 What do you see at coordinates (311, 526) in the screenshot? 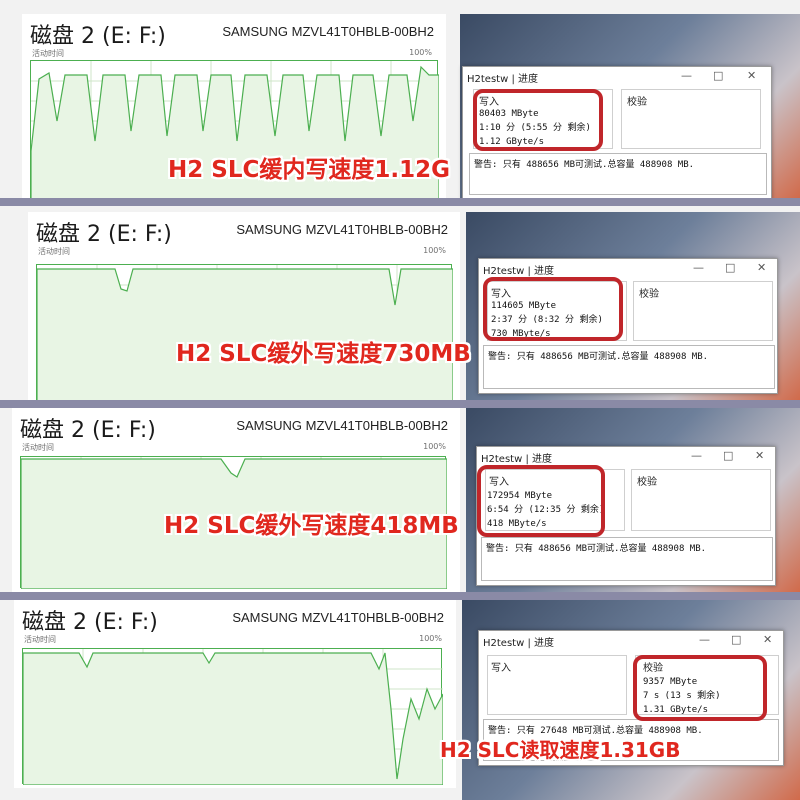
I see `speed-caption: H2 SLC缓外写速度418MB` at bounding box center [311, 526].